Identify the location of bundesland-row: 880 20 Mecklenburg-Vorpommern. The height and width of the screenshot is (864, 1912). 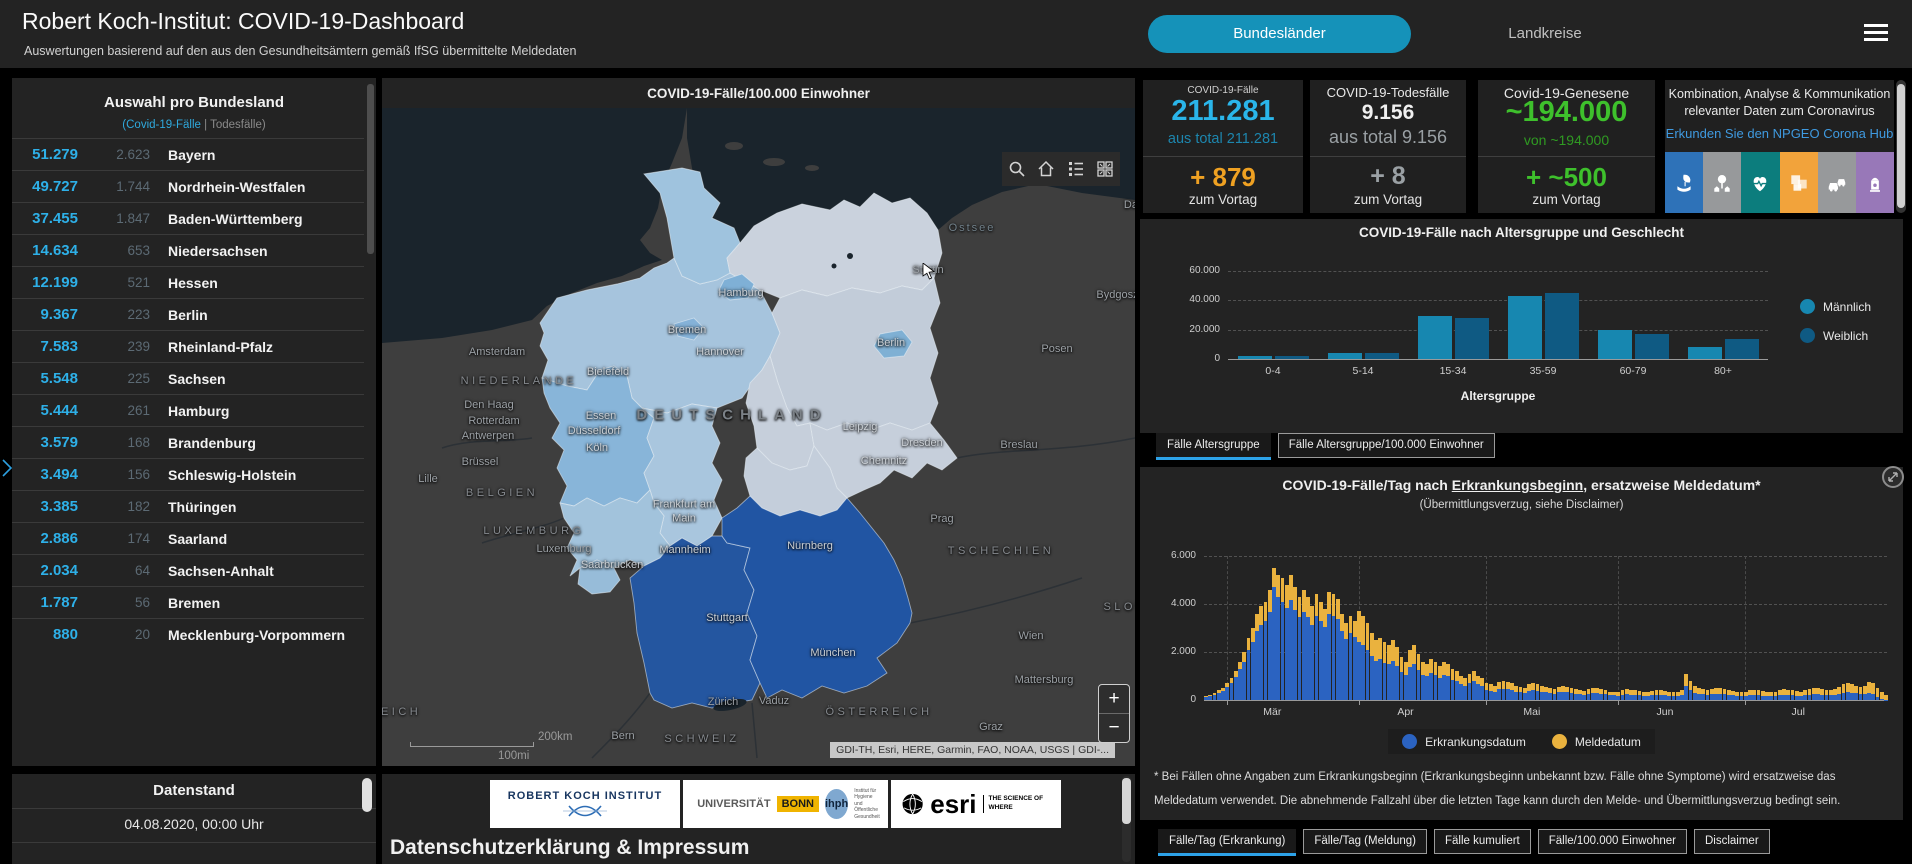
(188, 634).